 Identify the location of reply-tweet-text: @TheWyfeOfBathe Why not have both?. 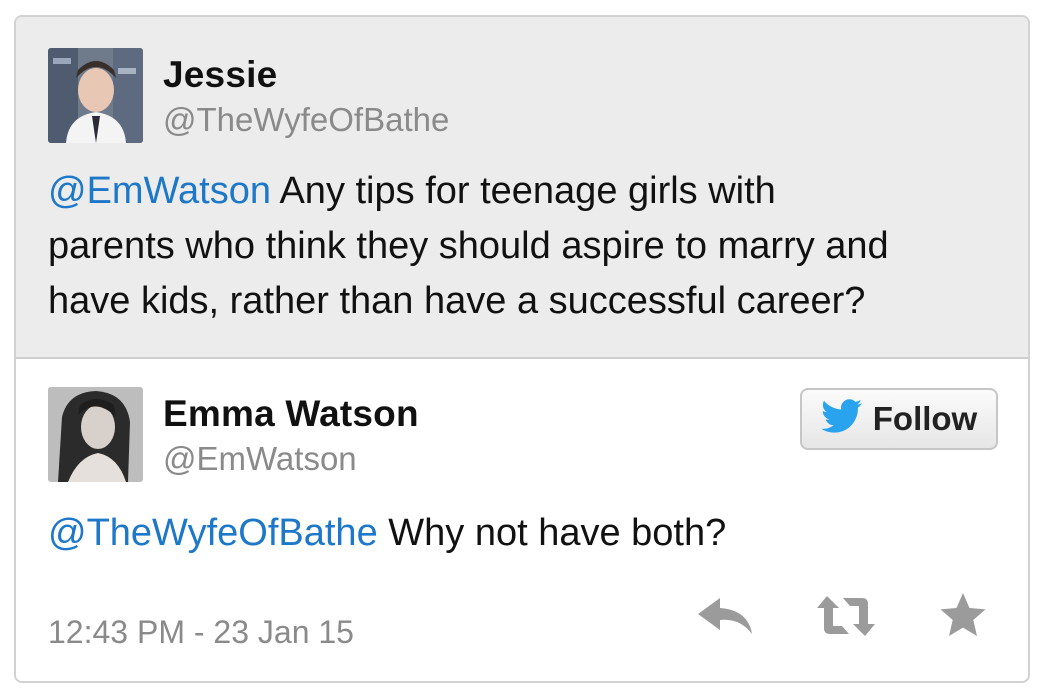
(528, 533).